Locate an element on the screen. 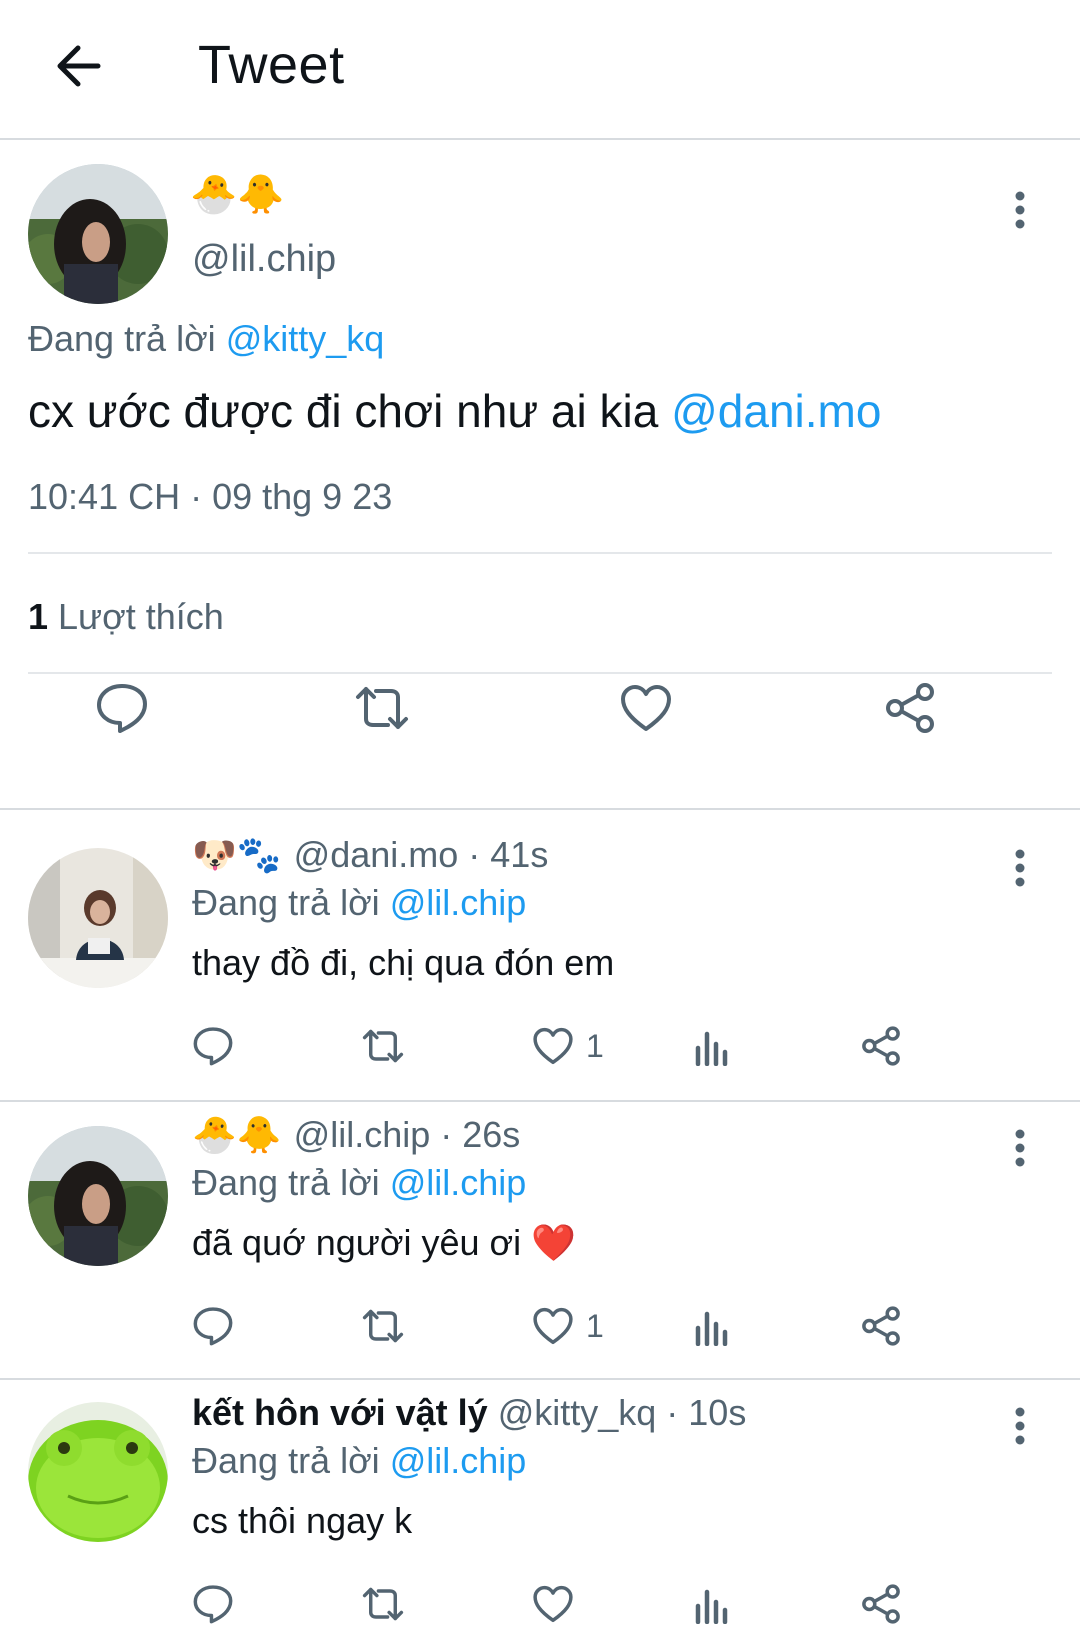 Image resolution: width=1080 pixels, height=1651 pixels. likes-count: 1 is located at coordinates (38, 616).